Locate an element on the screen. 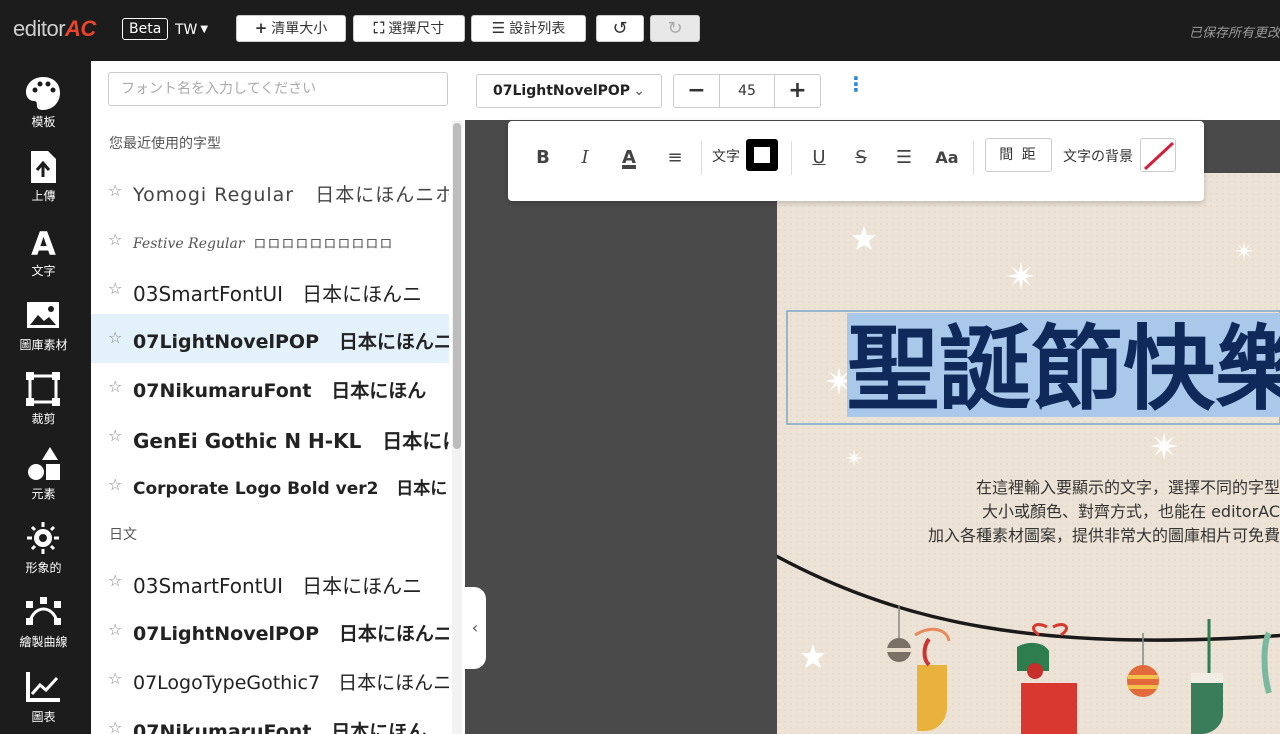  sidebar-item-graphics: 形象的 is located at coordinates (43, 548).